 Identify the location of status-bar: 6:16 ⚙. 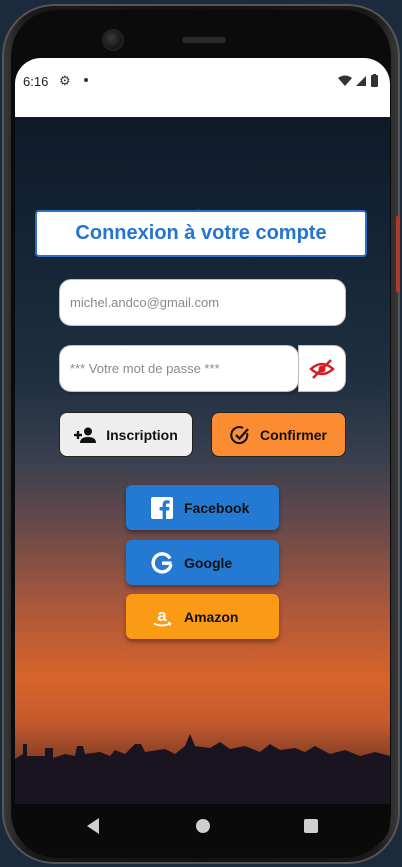
(202, 87).